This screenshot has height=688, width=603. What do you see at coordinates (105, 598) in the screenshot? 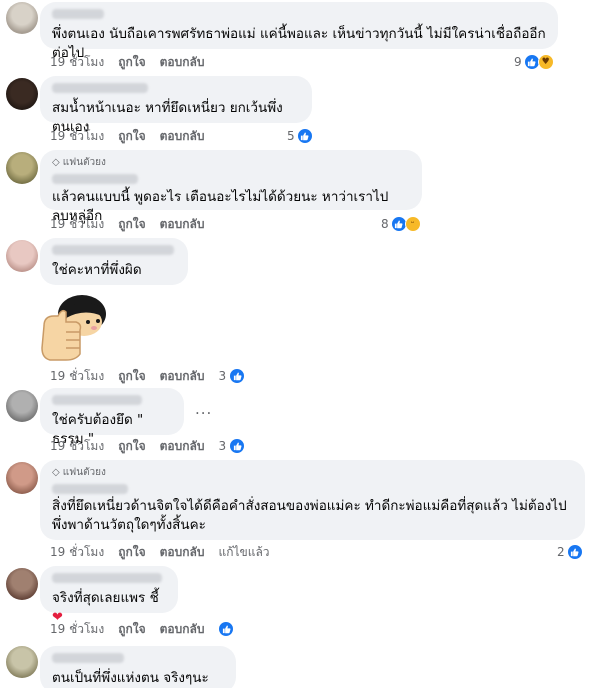
I see `comment-text-content: จริงที่สุดเลยแพร ชี้` at bounding box center [105, 598].